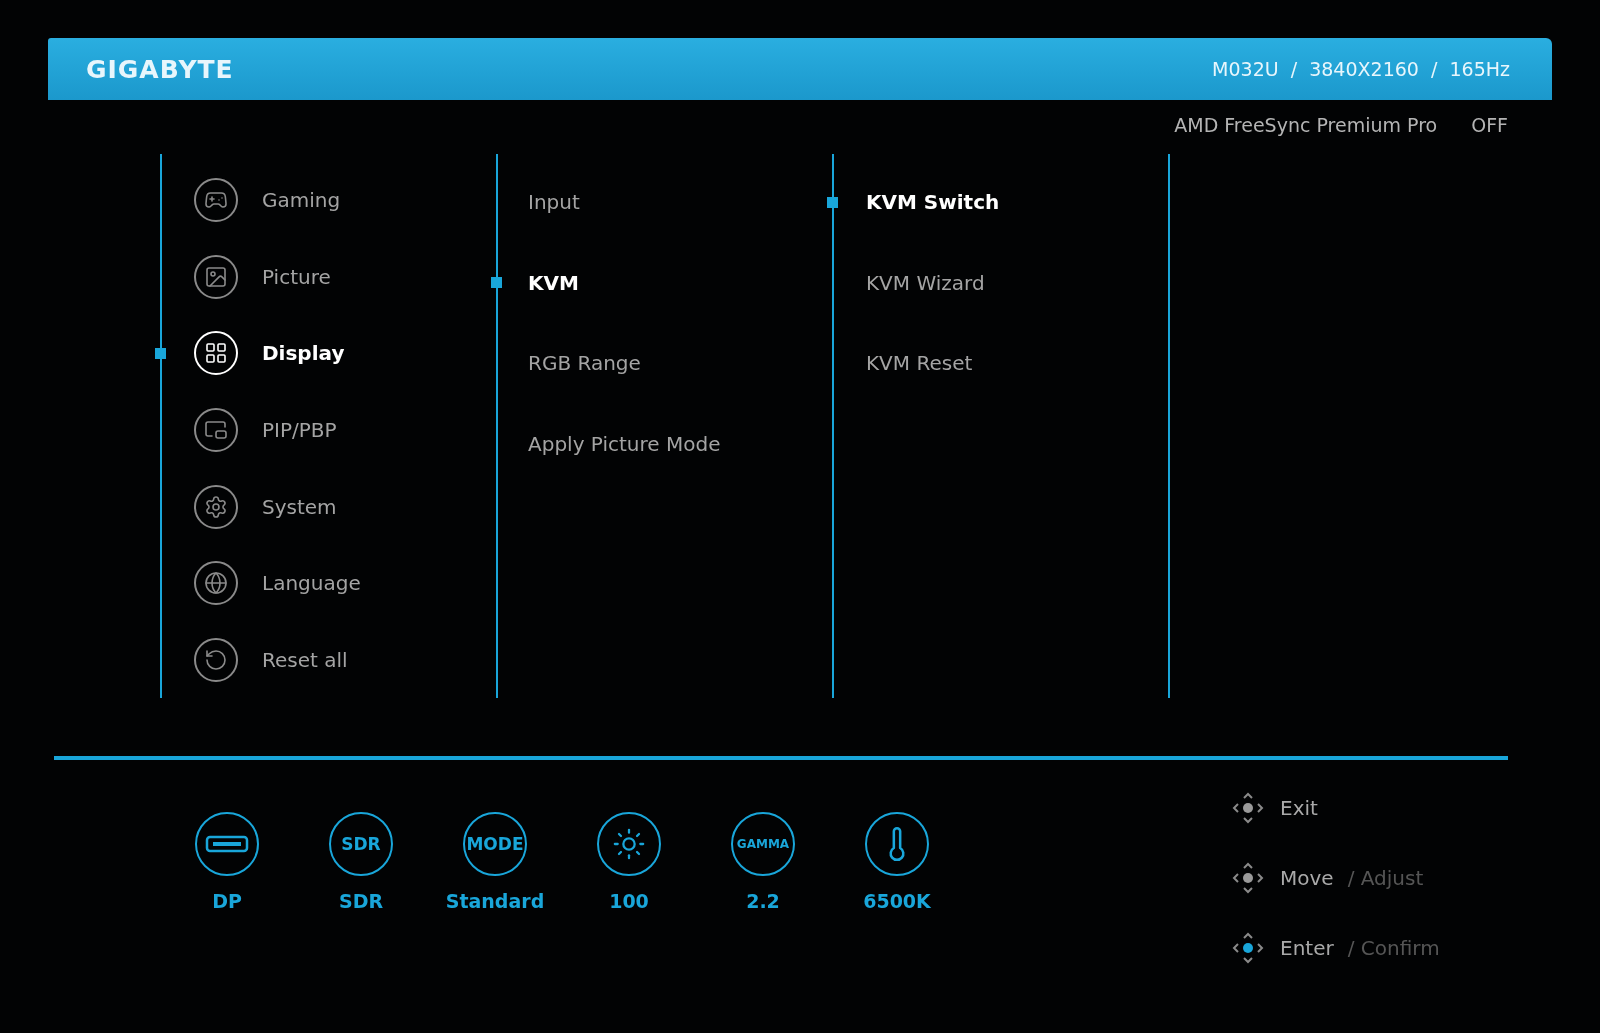 This screenshot has width=1600, height=1033. What do you see at coordinates (763, 901) in the screenshot?
I see `setting-value: 2.2` at bounding box center [763, 901].